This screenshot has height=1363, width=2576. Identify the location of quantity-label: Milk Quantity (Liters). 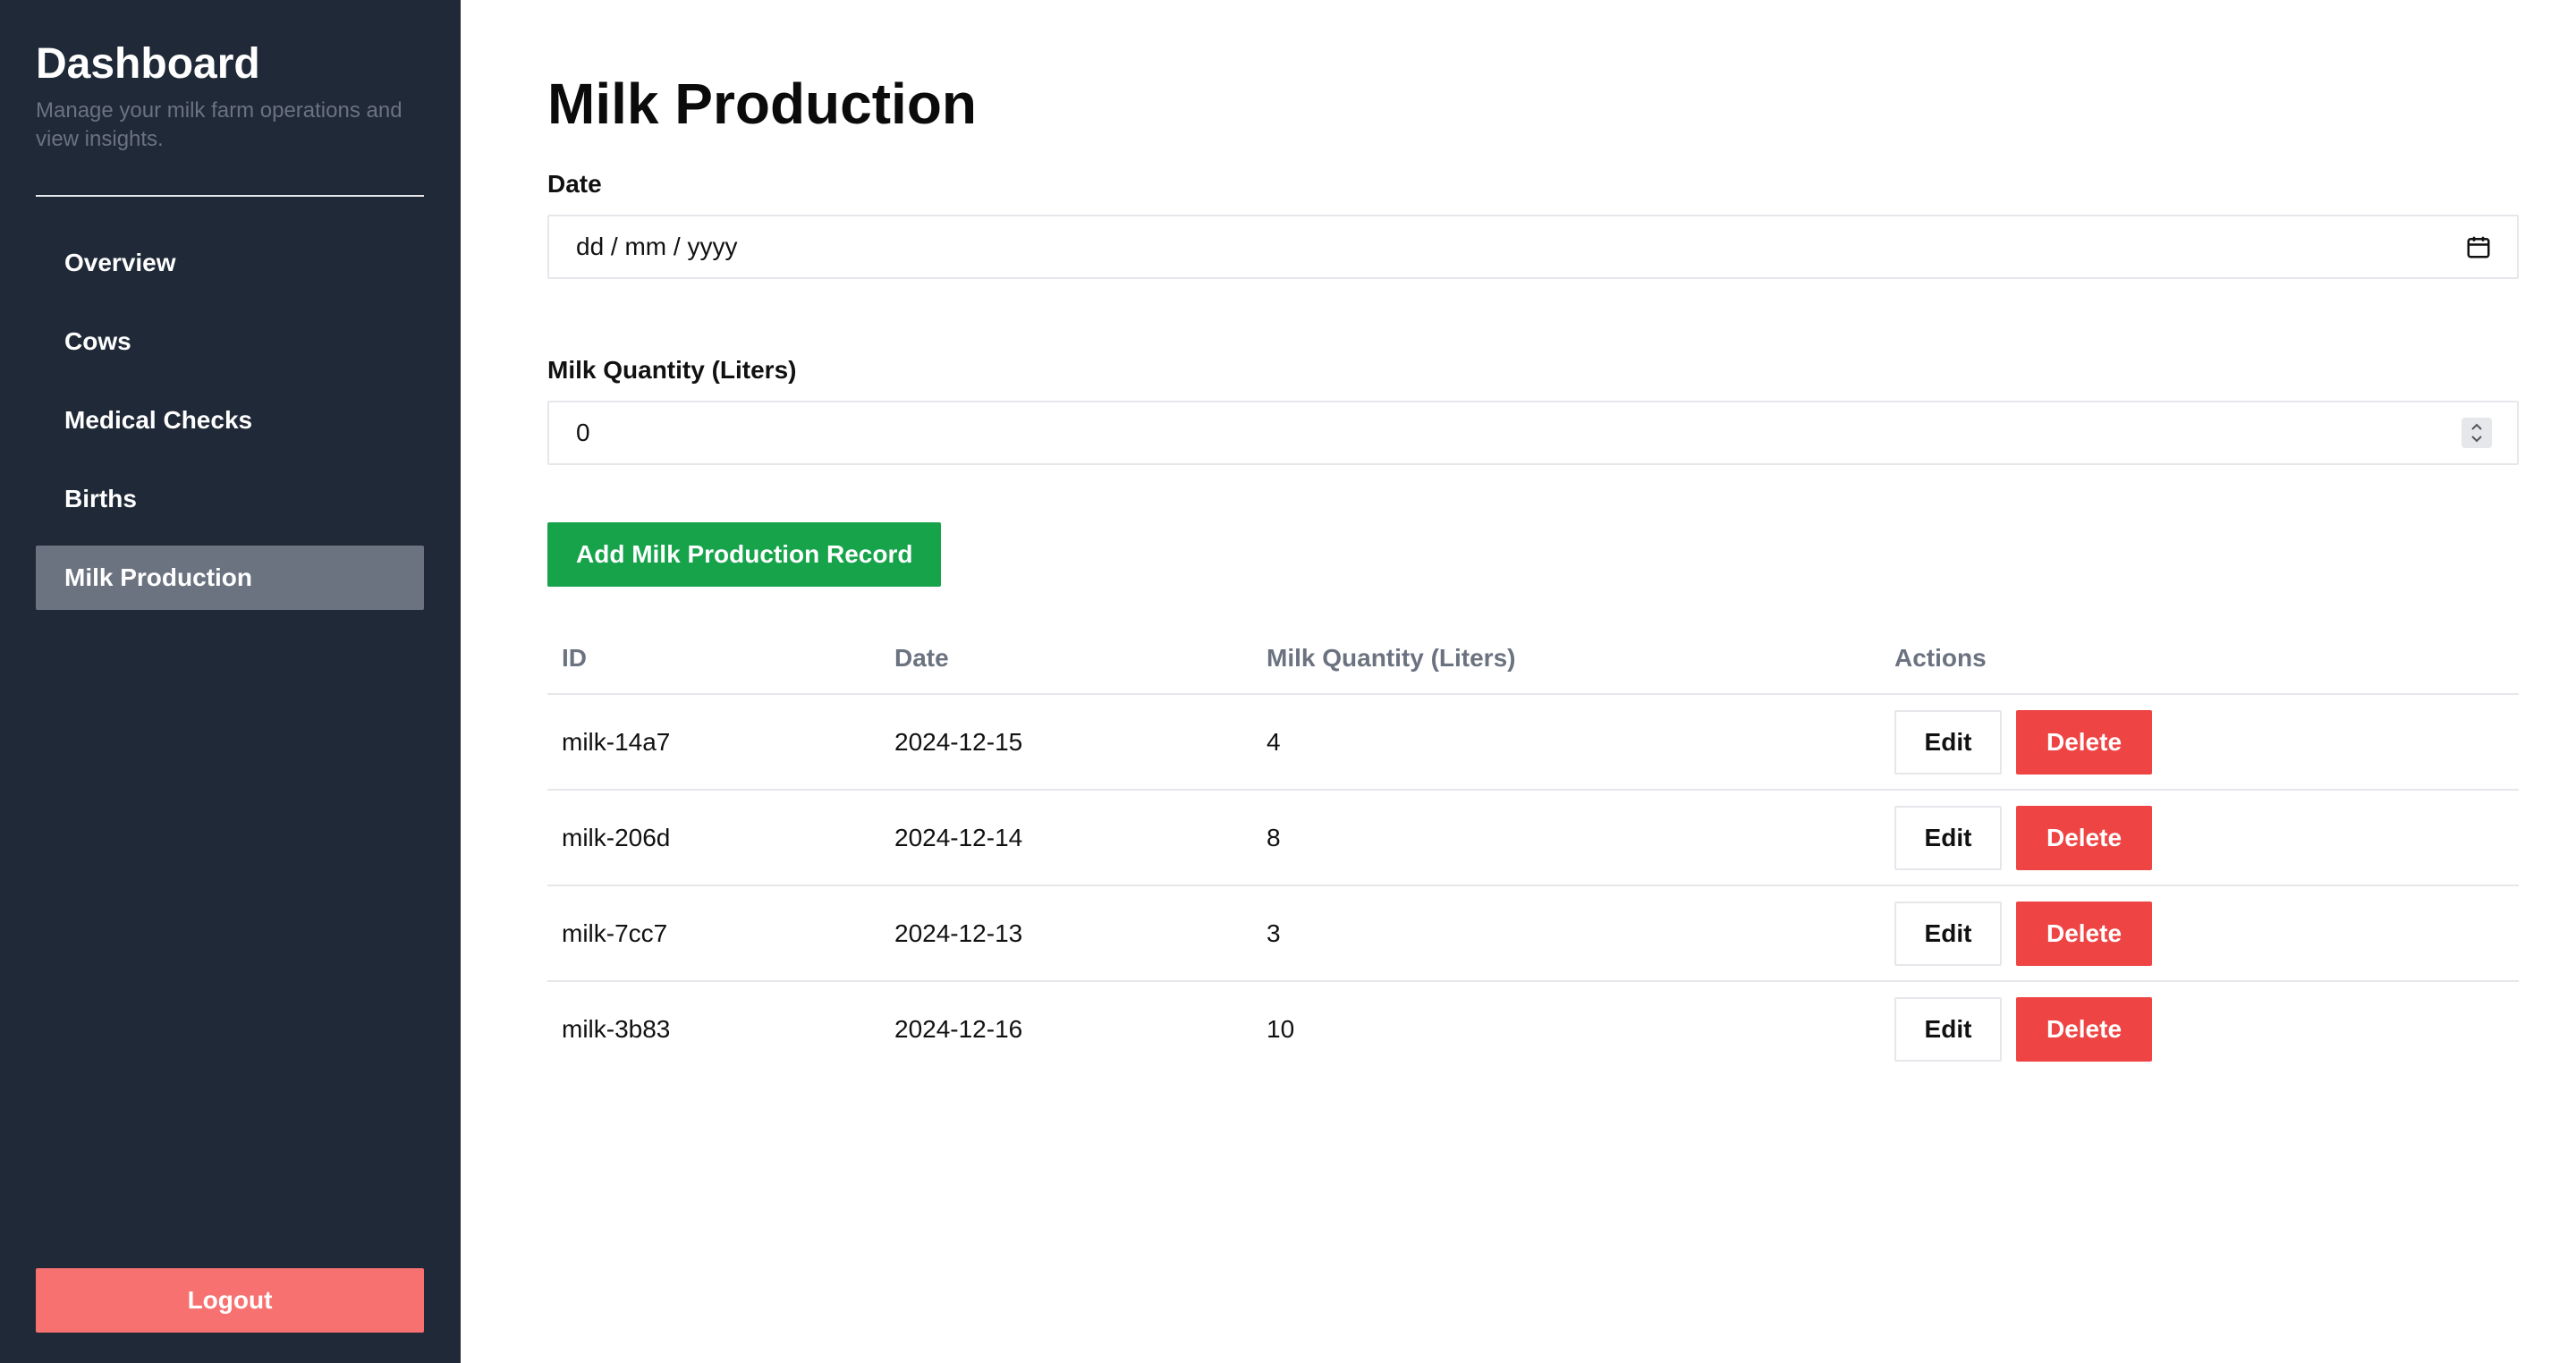
(672, 370).